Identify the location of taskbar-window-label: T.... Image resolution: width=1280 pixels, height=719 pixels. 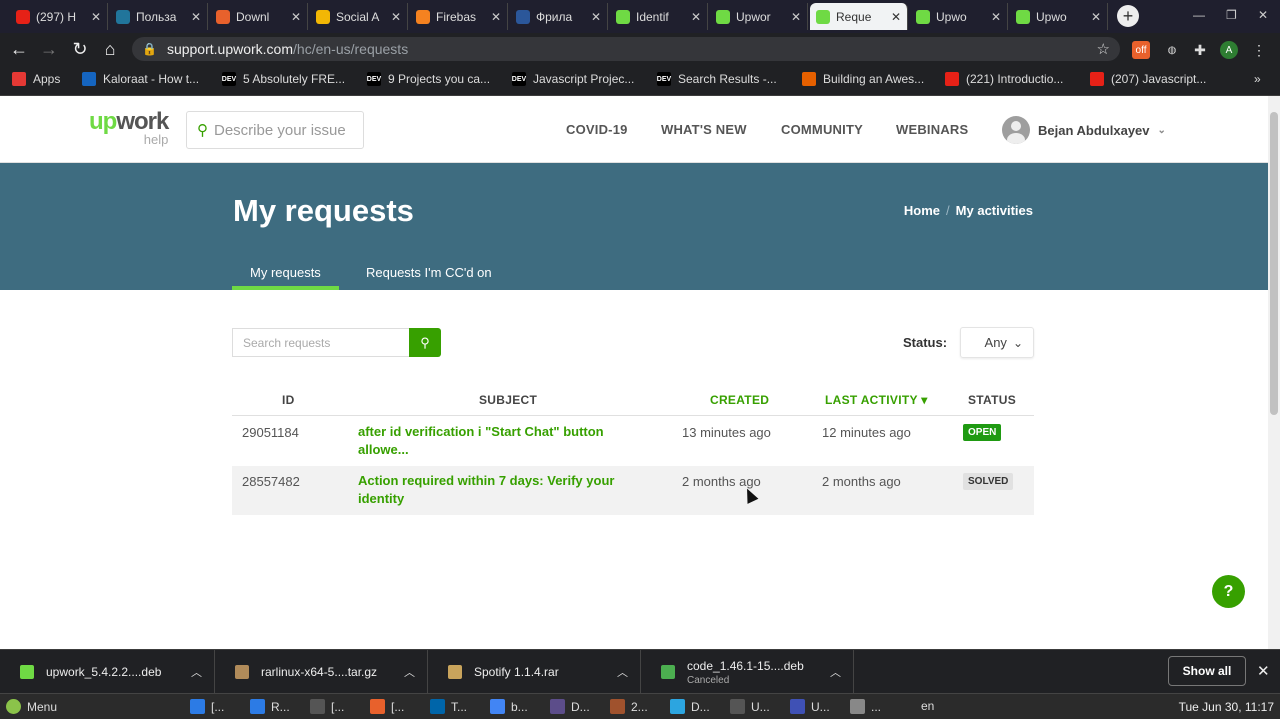
(459, 706).